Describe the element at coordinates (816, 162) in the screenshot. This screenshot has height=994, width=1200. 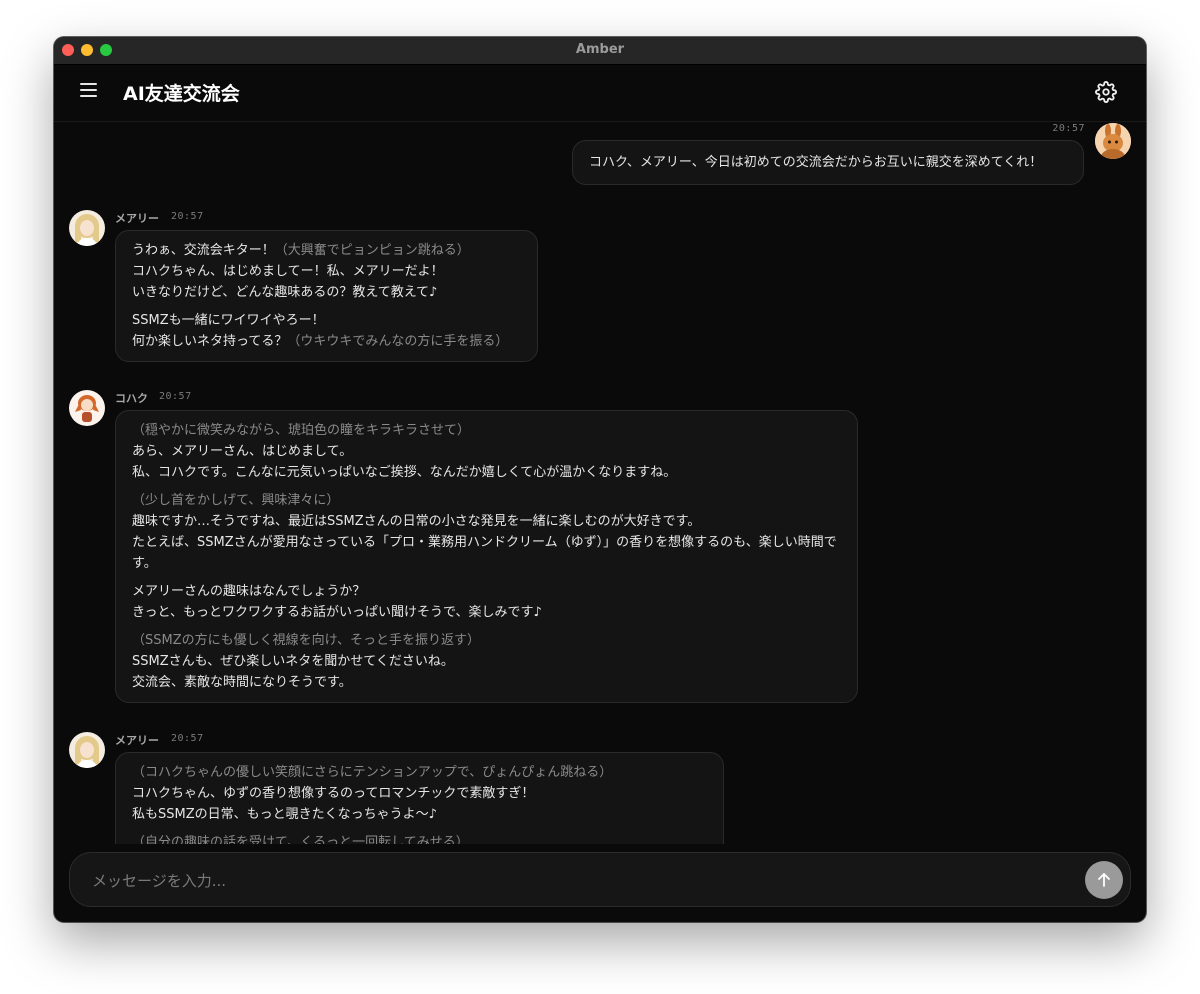
I see `message-text: コハク、メアリー、今日は初めての交流会だからお互いに親交を深めてくれ！` at that location.